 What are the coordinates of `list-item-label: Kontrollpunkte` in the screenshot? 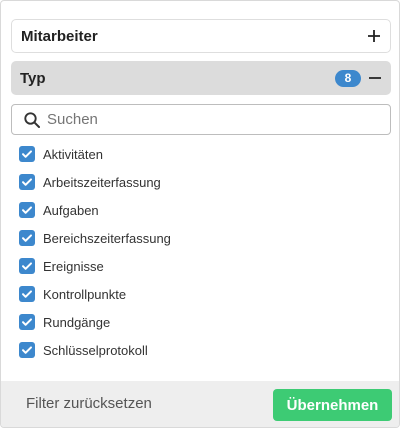 It's located at (85, 294).